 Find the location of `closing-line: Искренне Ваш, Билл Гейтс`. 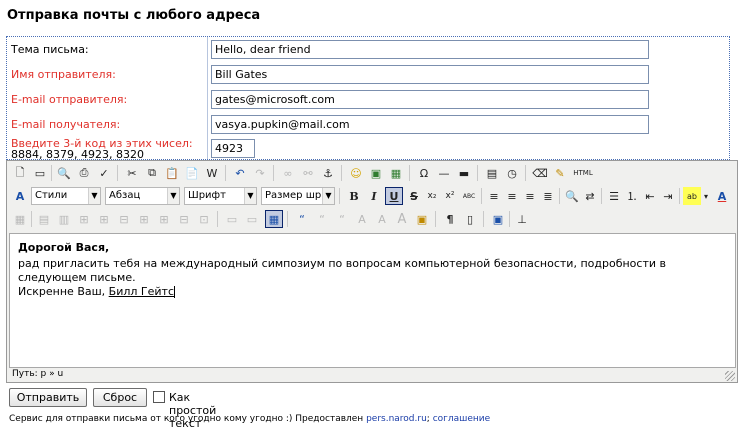

closing-line: Искренне Ваш, Билл Гейтс is located at coordinates (372, 292).